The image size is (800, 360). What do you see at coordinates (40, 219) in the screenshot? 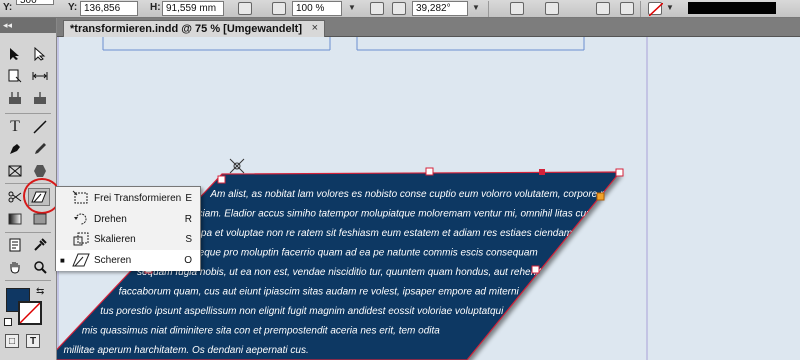
I see `gradient-feather-tool-icon` at bounding box center [40, 219].